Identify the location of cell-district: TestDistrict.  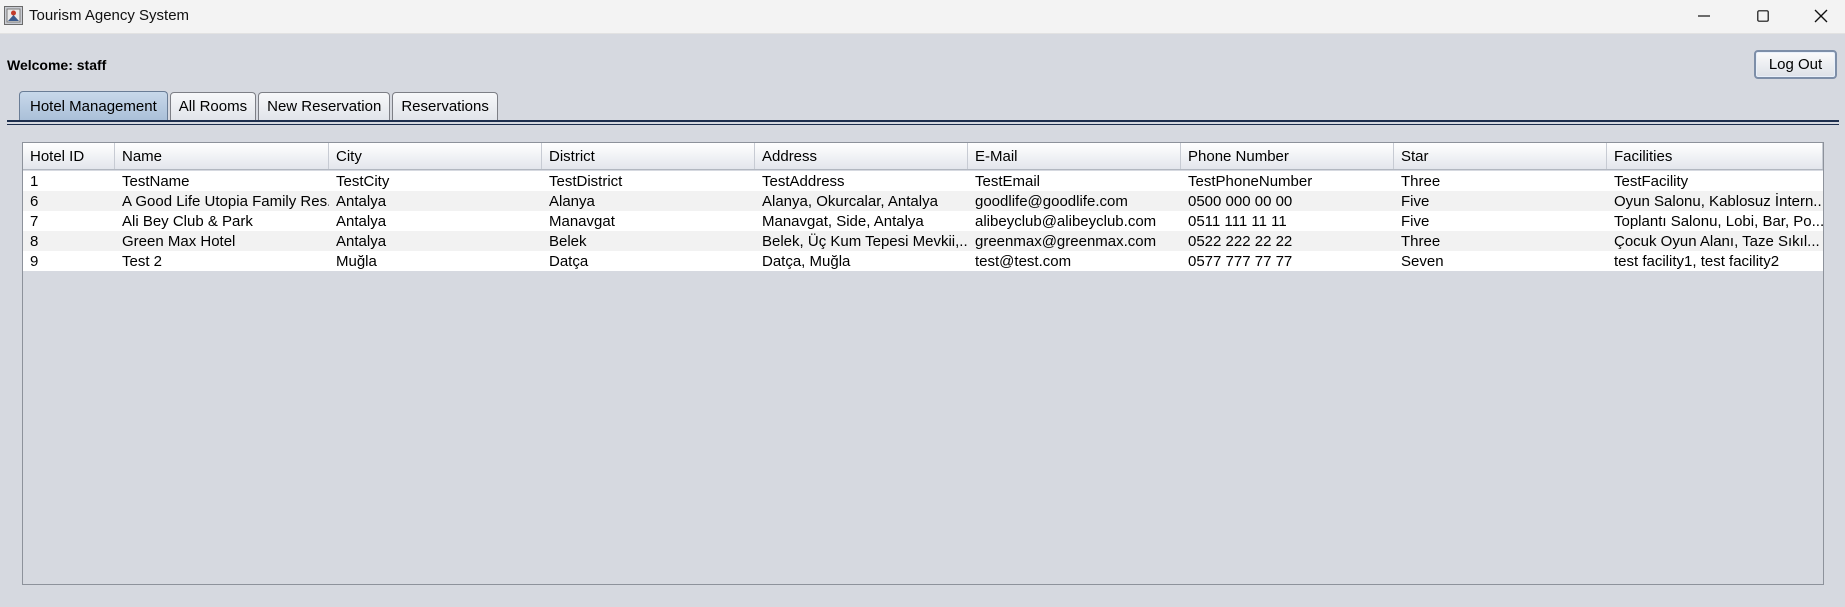
(586, 181).